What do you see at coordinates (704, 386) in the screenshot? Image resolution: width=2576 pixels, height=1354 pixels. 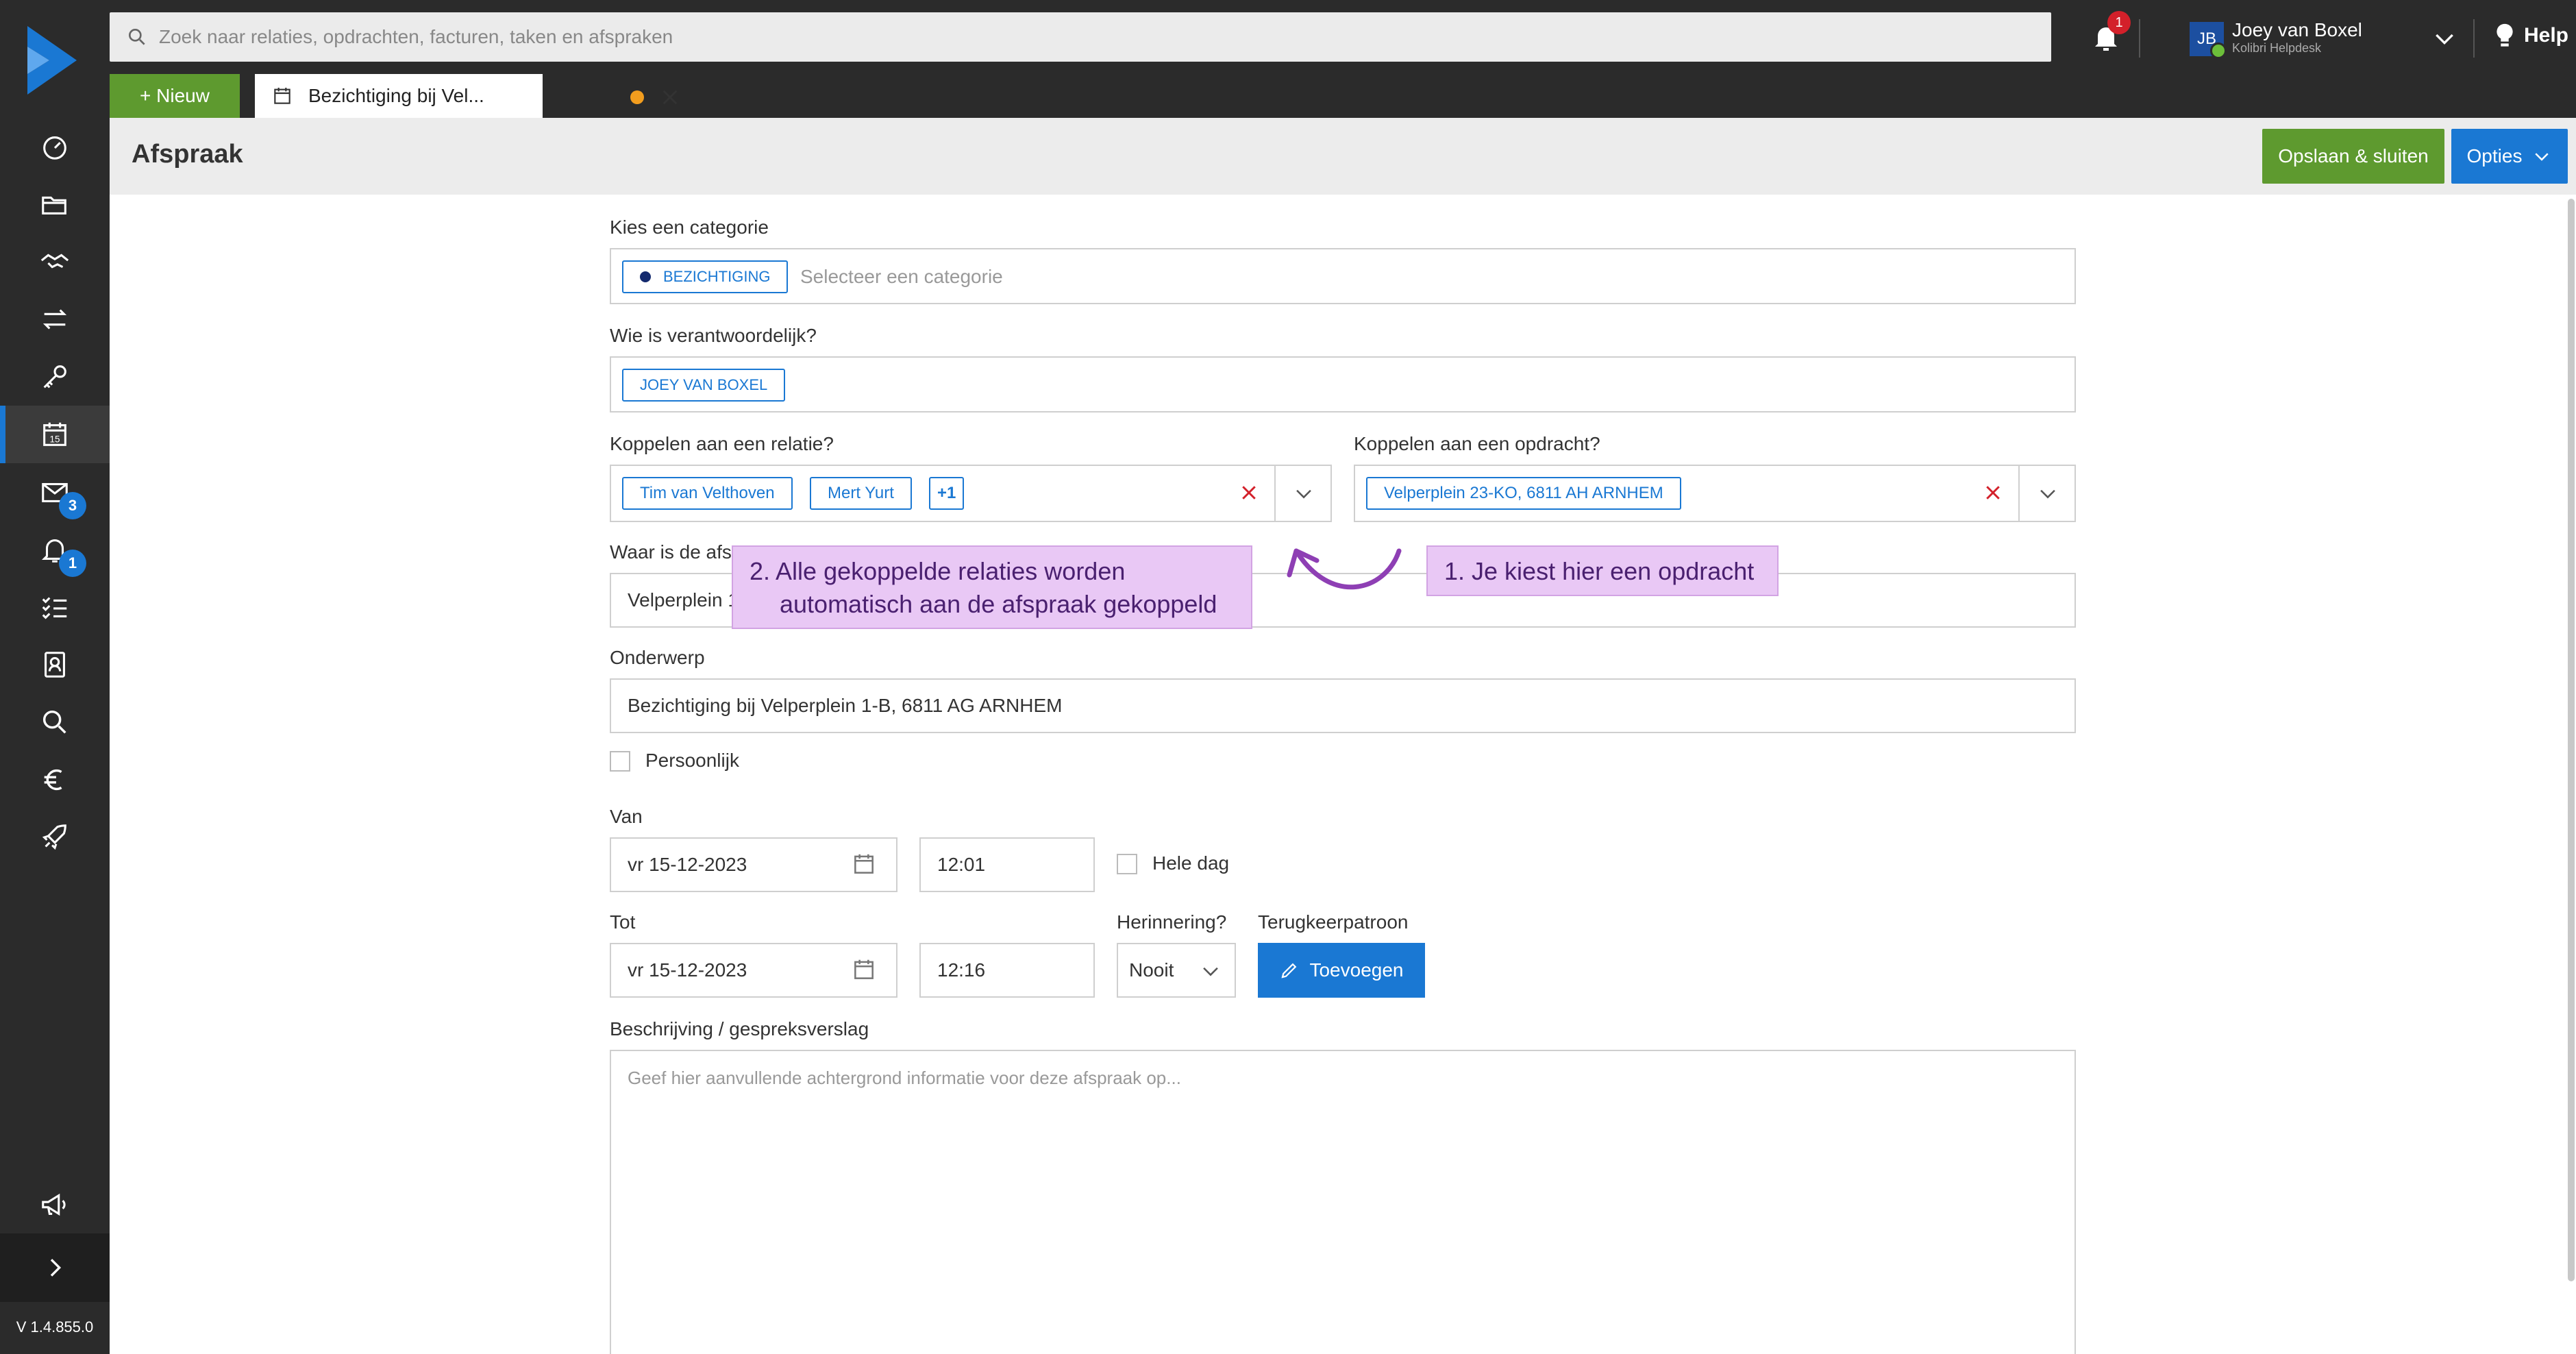 I see `responsible-chip: JOEY VAN BOXEL` at bounding box center [704, 386].